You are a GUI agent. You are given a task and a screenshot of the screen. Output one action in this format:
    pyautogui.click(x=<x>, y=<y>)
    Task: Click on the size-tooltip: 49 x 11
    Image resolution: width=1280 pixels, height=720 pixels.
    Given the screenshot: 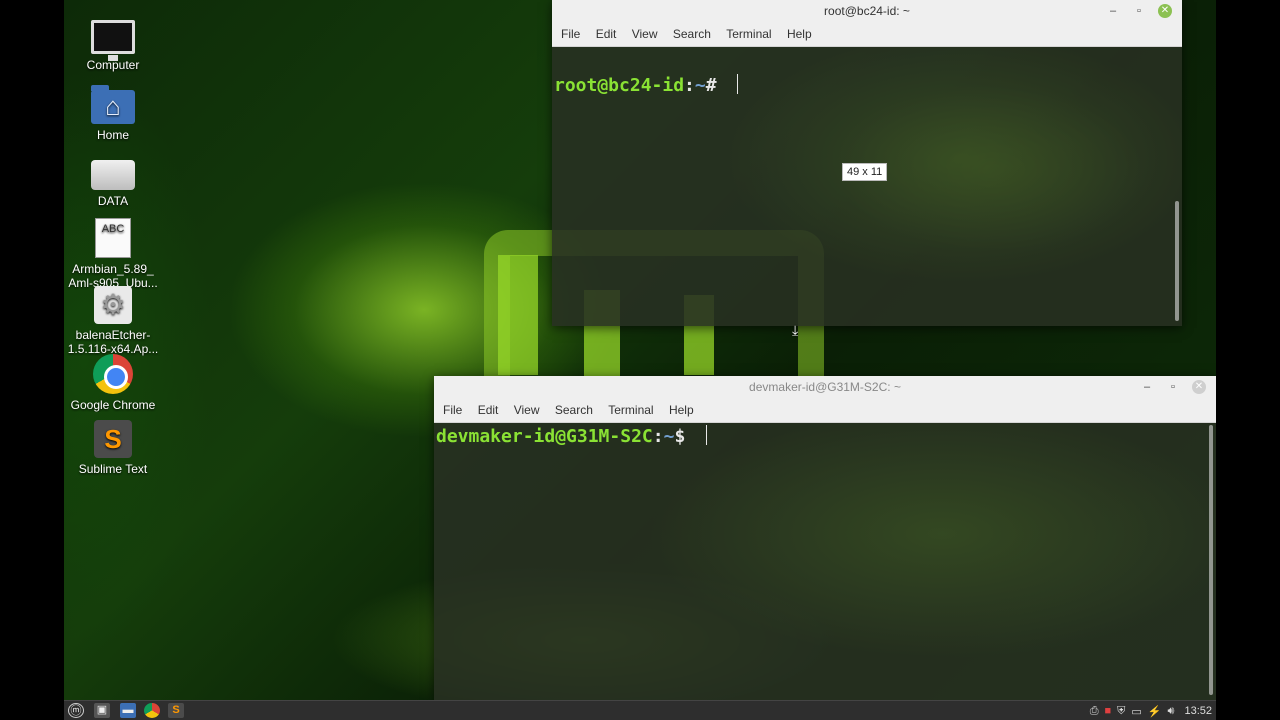 What is the action you would take?
    pyautogui.click(x=865, y=172)
    